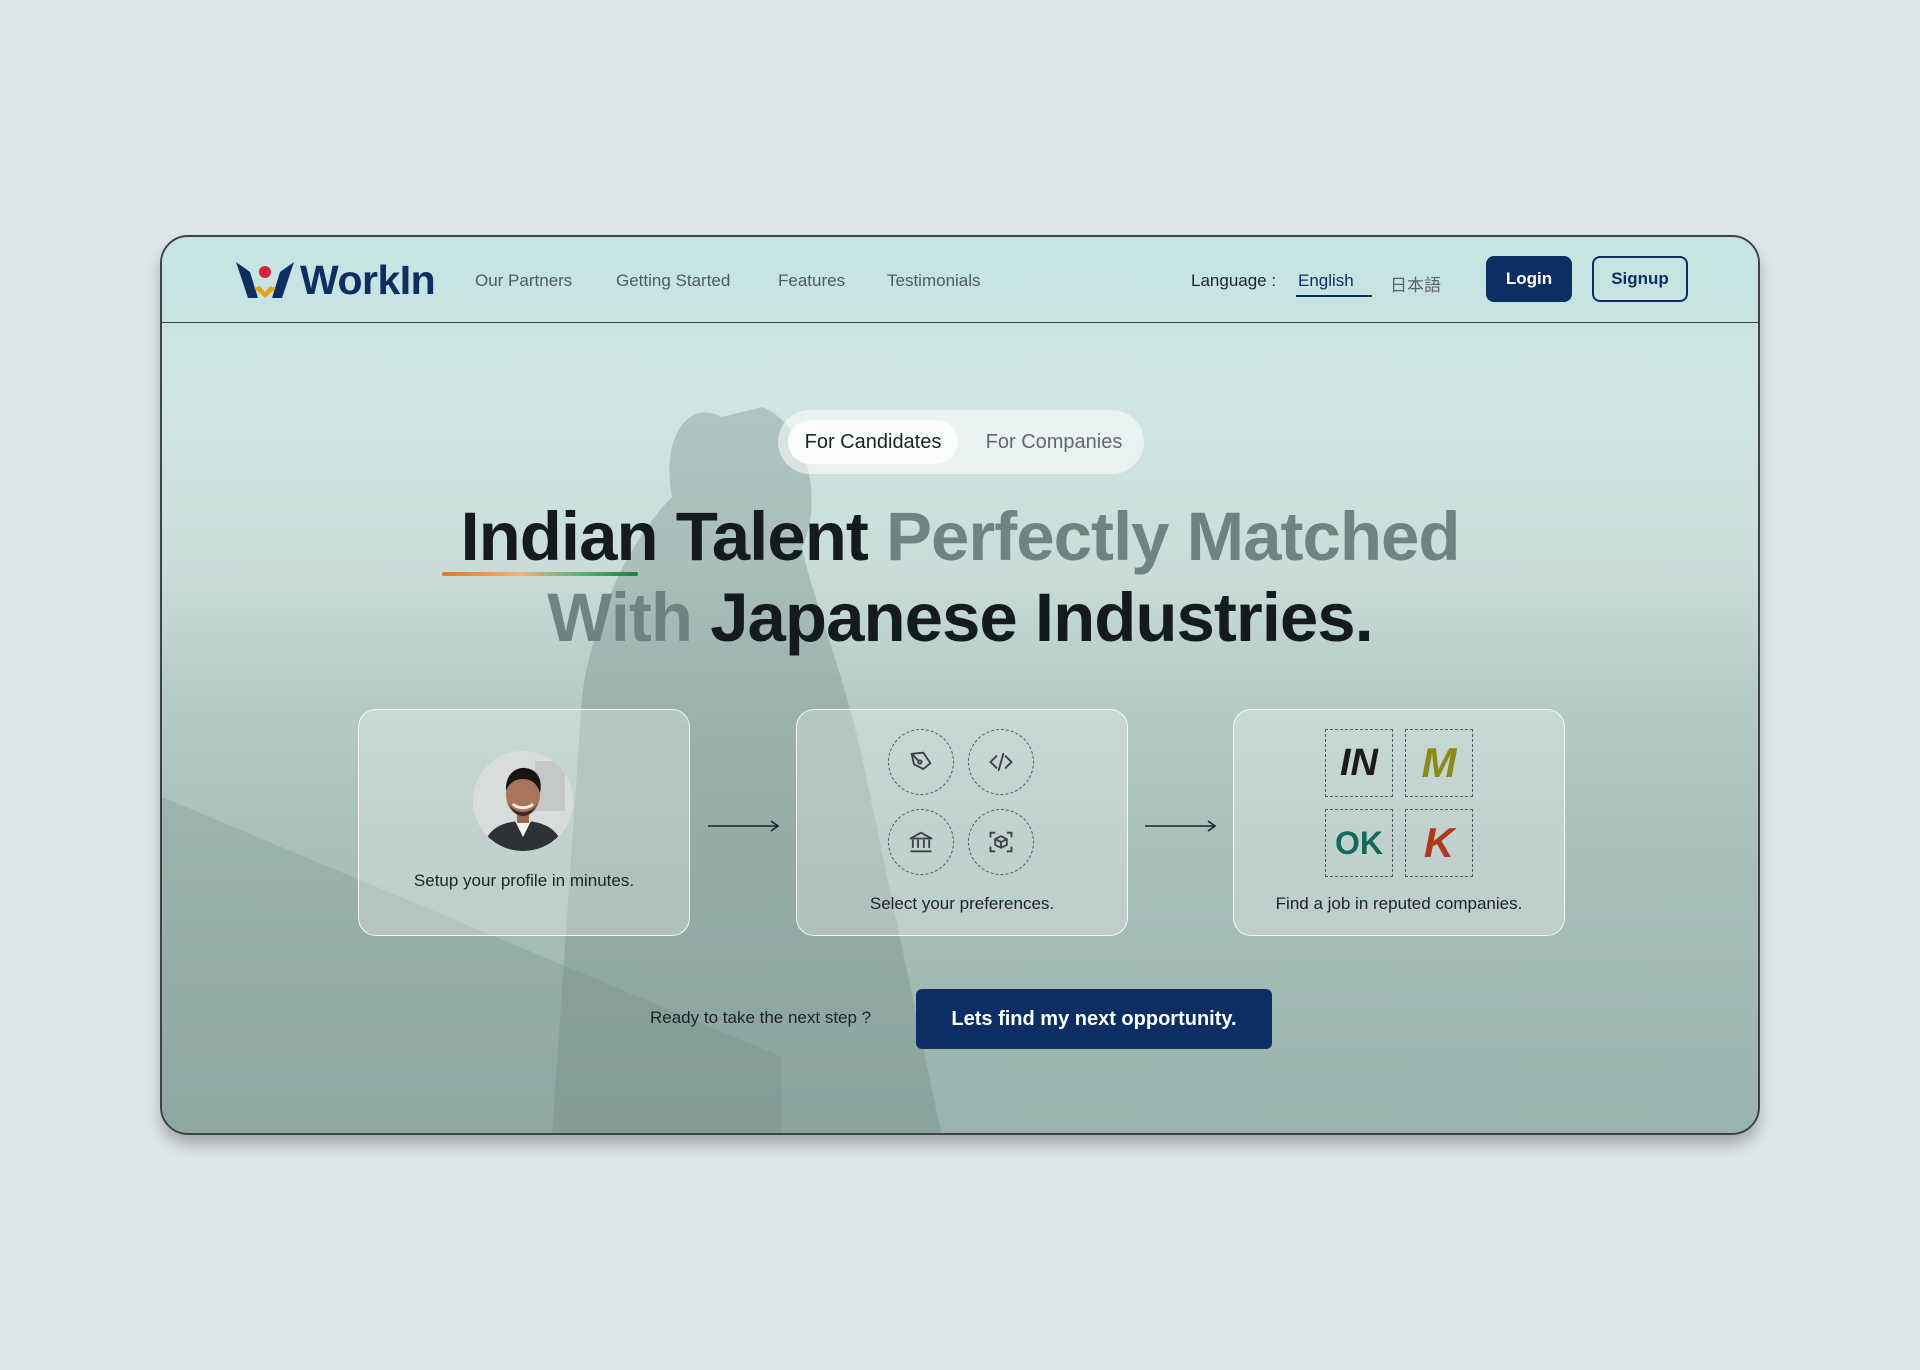  I want to click on headline-perfectly-matched: Perfectly Matched, so click(1173, 536).